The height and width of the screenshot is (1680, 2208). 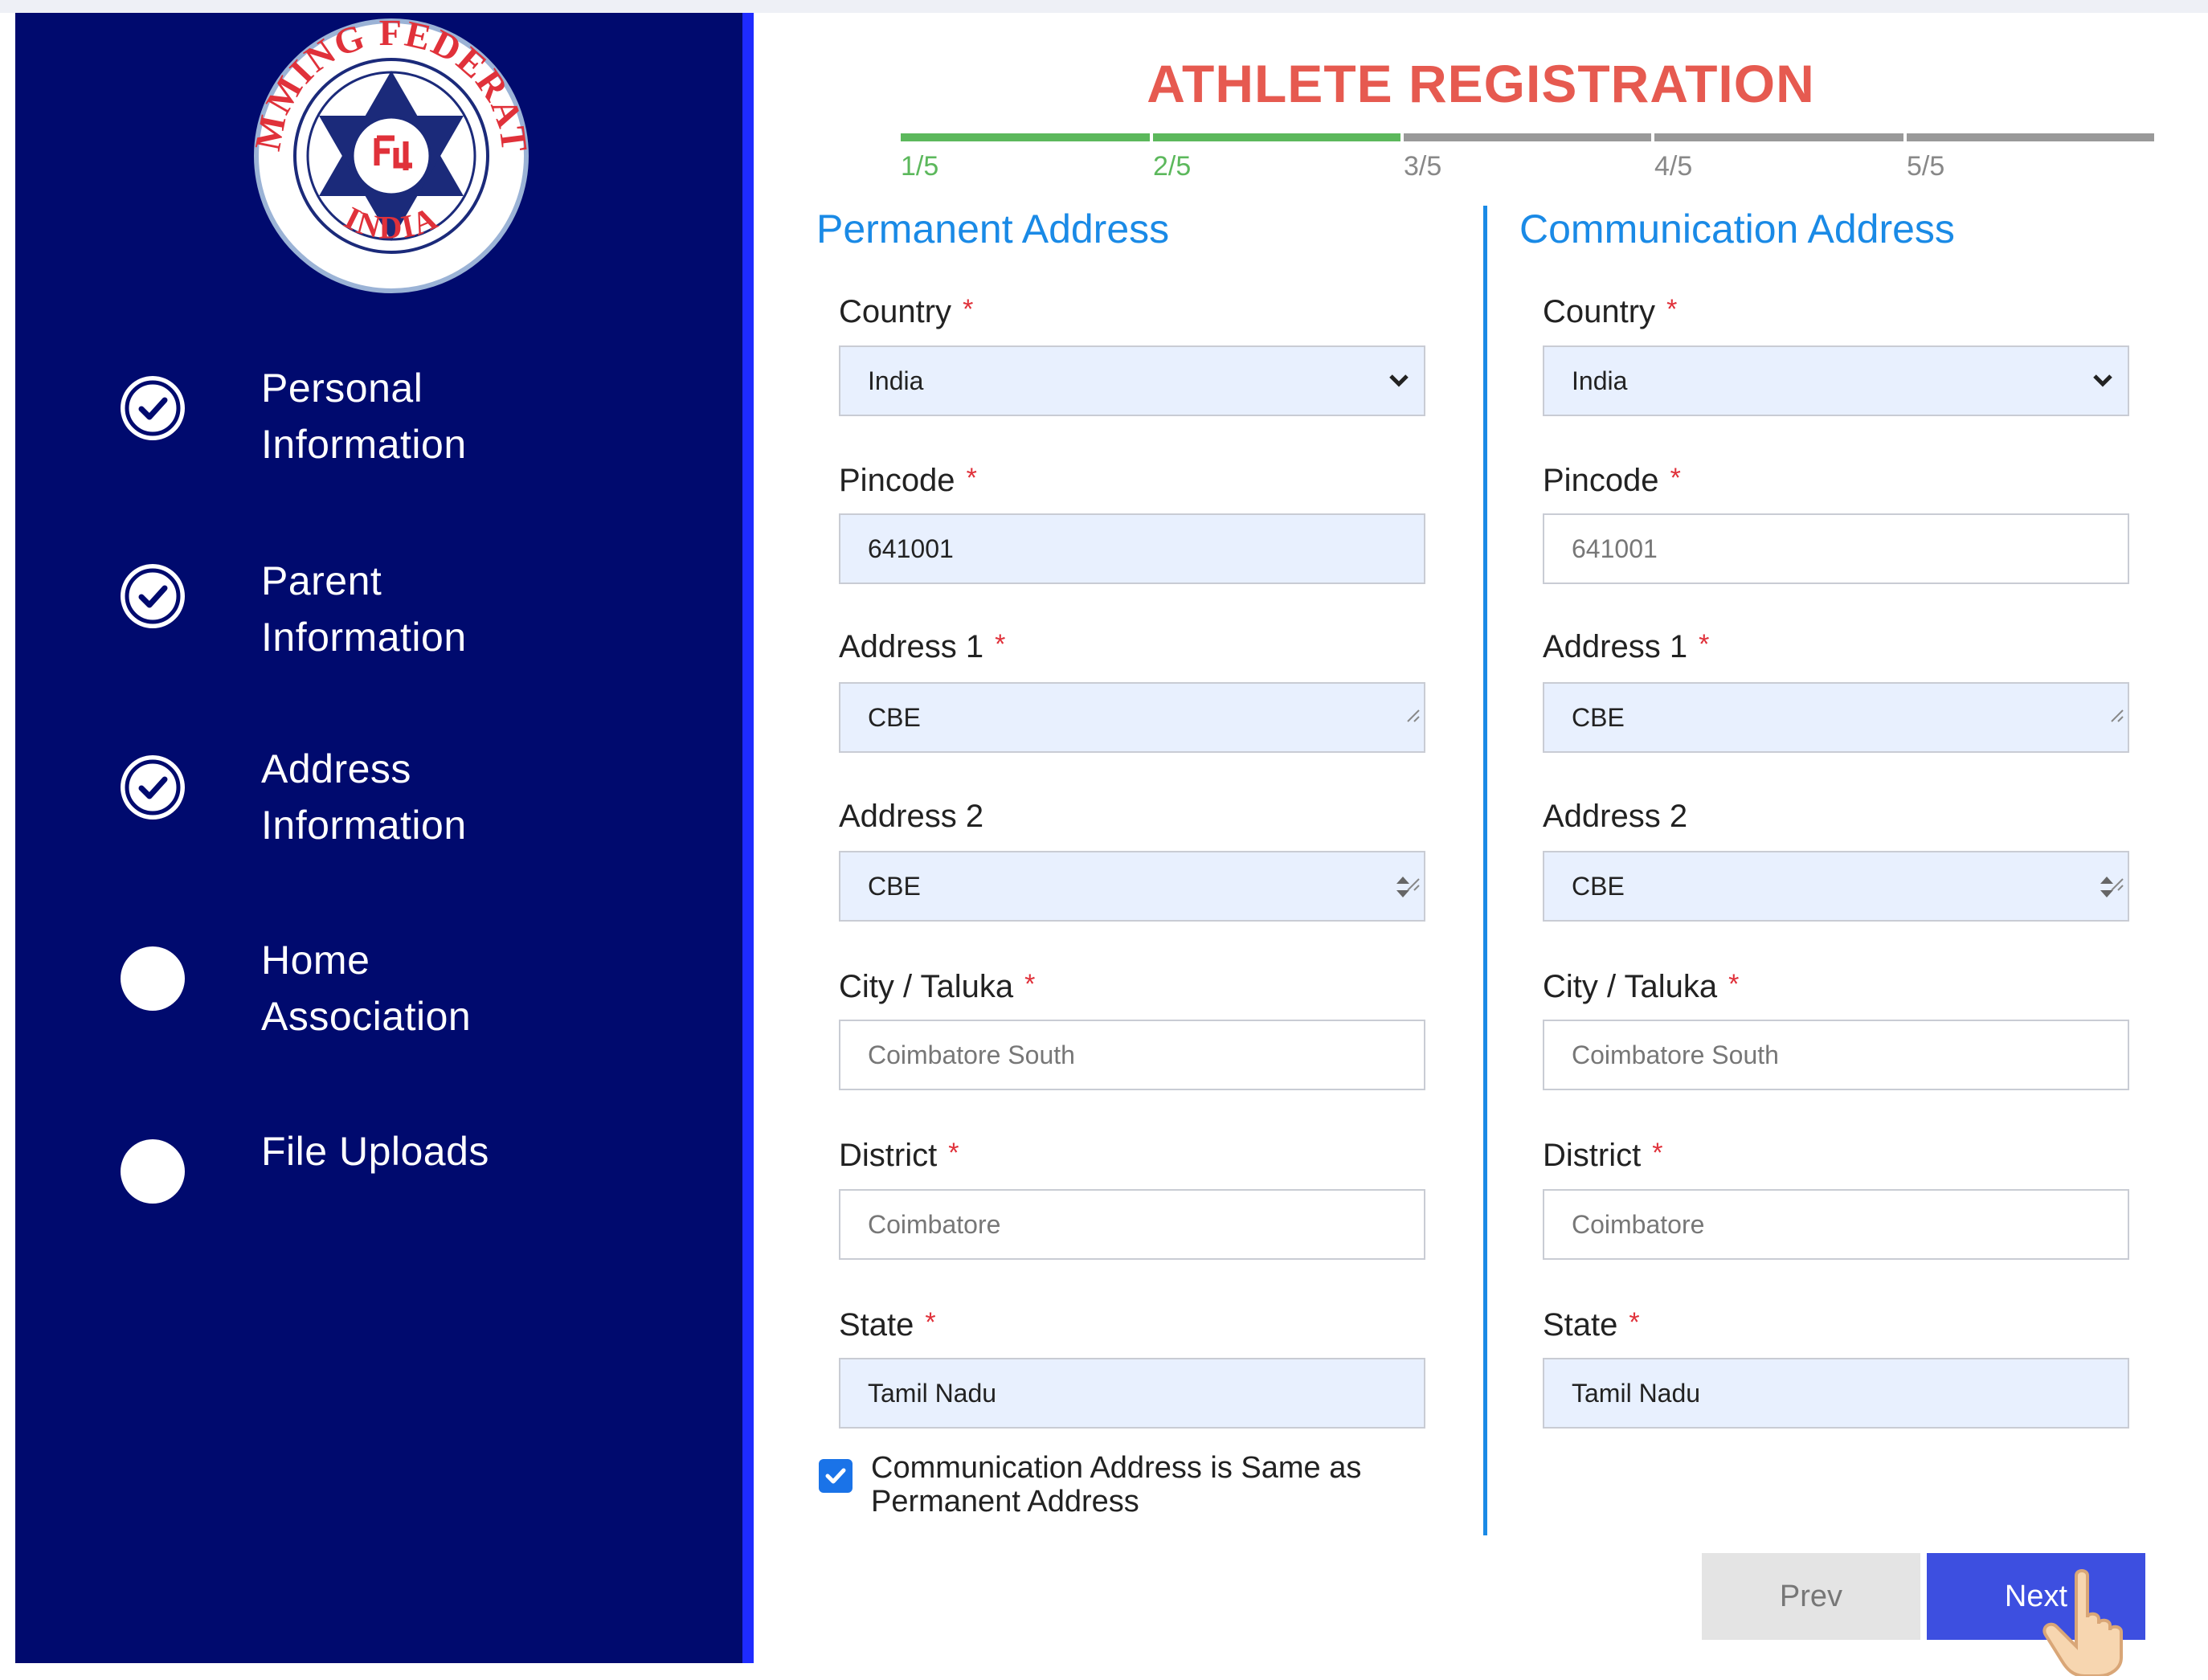 I want to click on same-address-checkbox, so click(x=836, y=1476).